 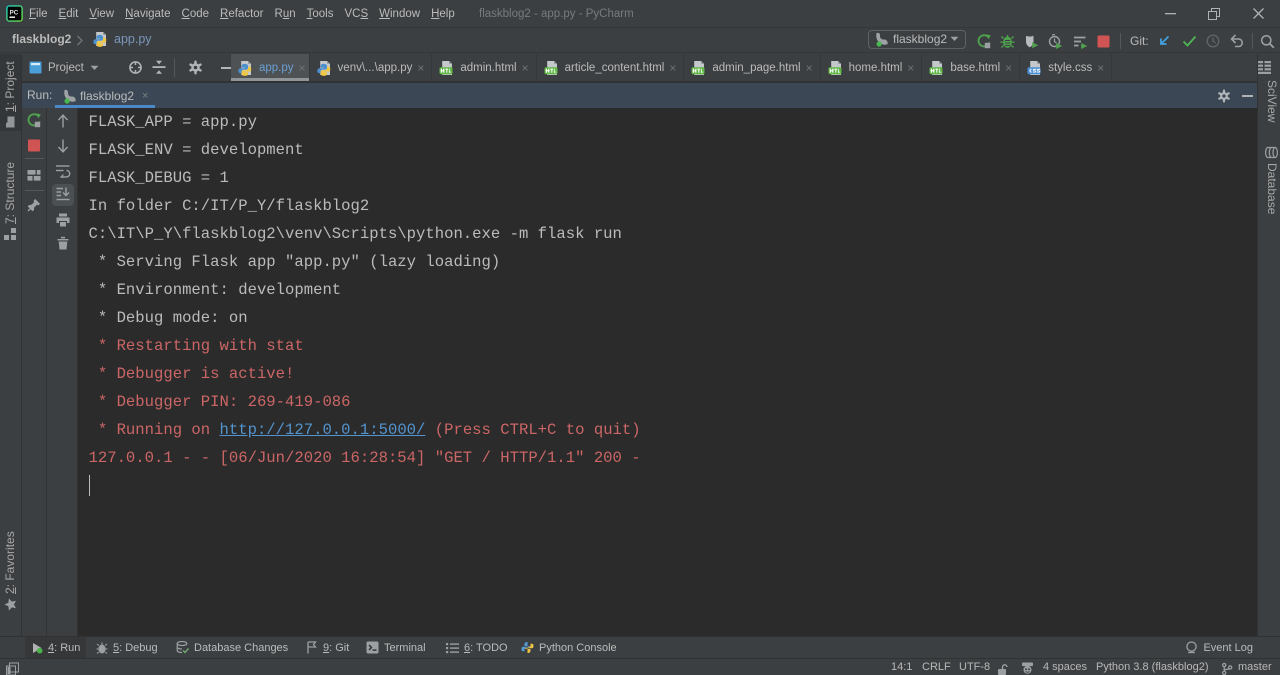 I want to click on svg-text: PC, so click(x=14, y=12).